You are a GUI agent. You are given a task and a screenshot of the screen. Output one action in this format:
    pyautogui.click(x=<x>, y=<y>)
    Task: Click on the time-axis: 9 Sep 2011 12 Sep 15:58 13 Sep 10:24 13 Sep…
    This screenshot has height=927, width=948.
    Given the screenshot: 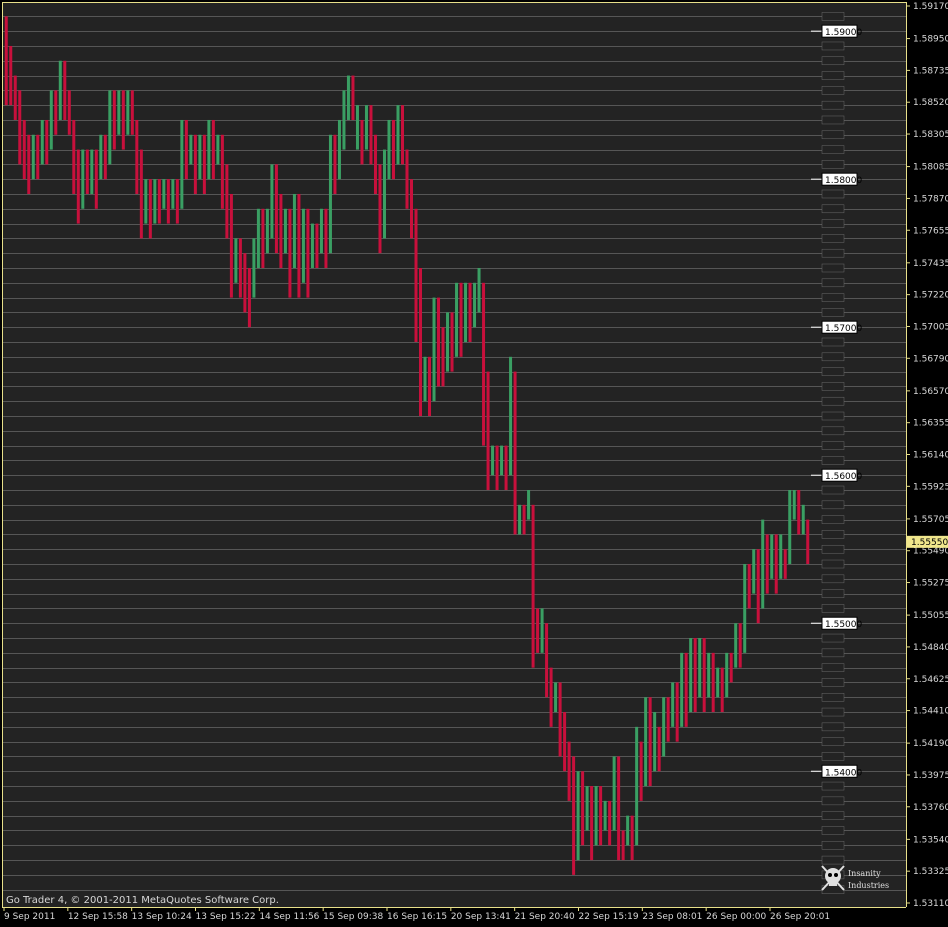 What is the action you would take?
    pyautogui.click(x=416, y=914)
    